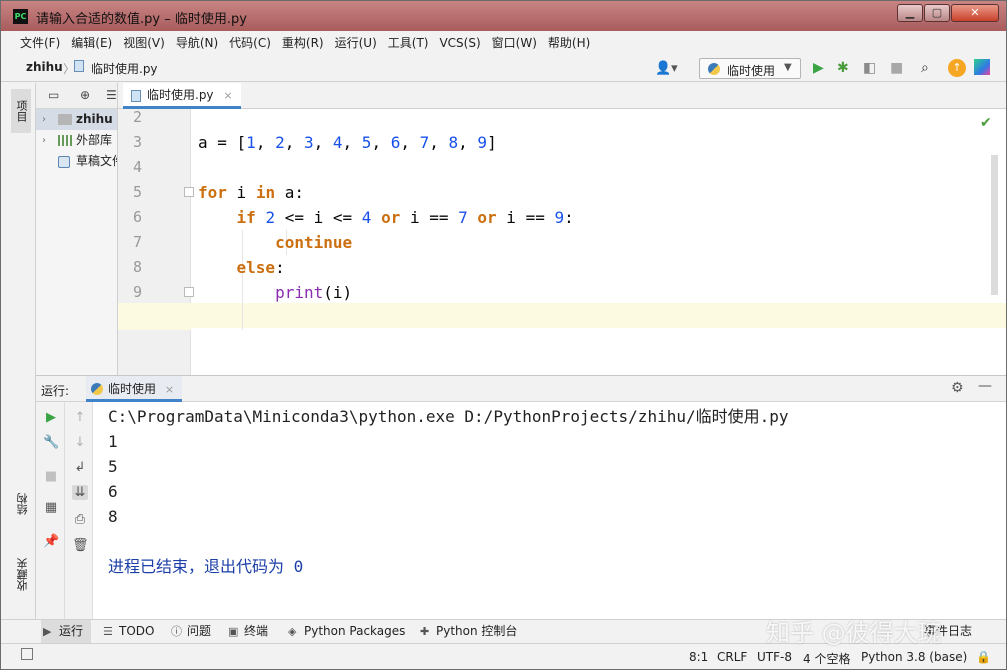 The height and width of the screenshot is (670, 1007). What do you see at coordinates (337, 142) in the screenshot?
I see `code-number: 4` at bounding box center [337, 142].